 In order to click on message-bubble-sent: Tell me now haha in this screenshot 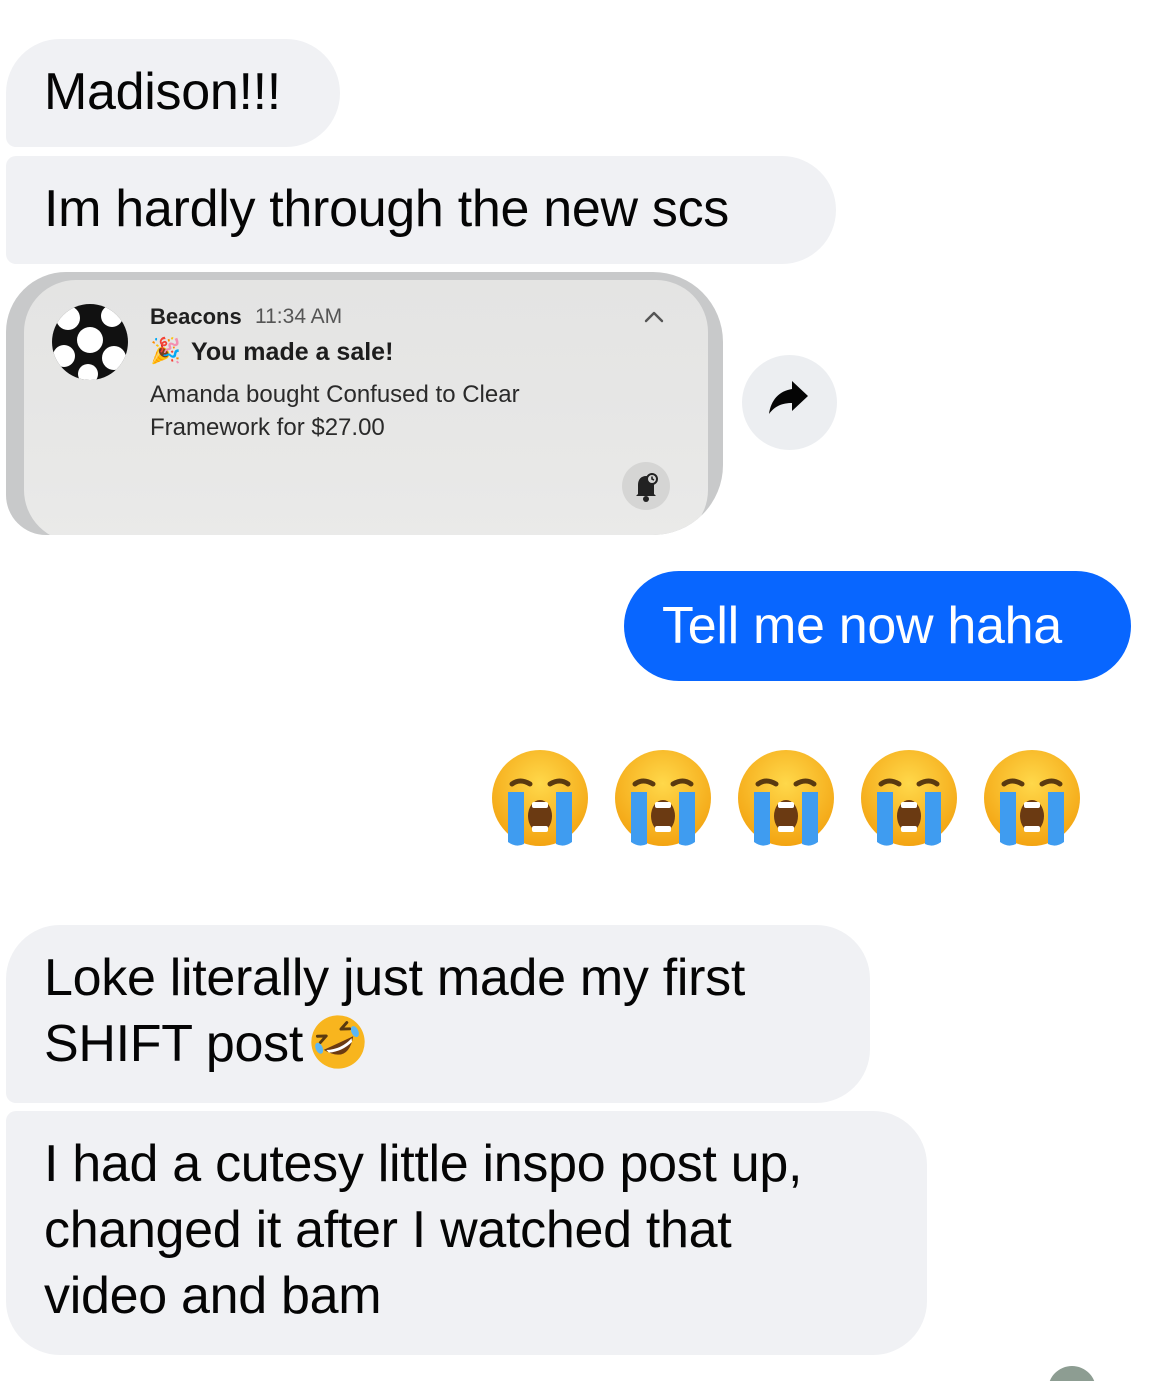, I will do `click(877, 626)`.